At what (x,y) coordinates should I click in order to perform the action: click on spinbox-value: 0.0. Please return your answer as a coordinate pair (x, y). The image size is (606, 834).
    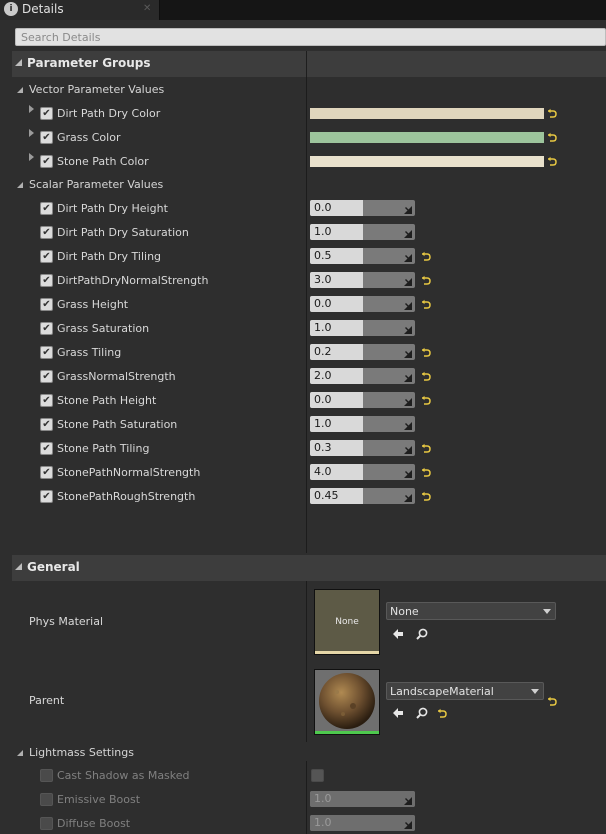
    Looking at the image, I should click on (323, 399).